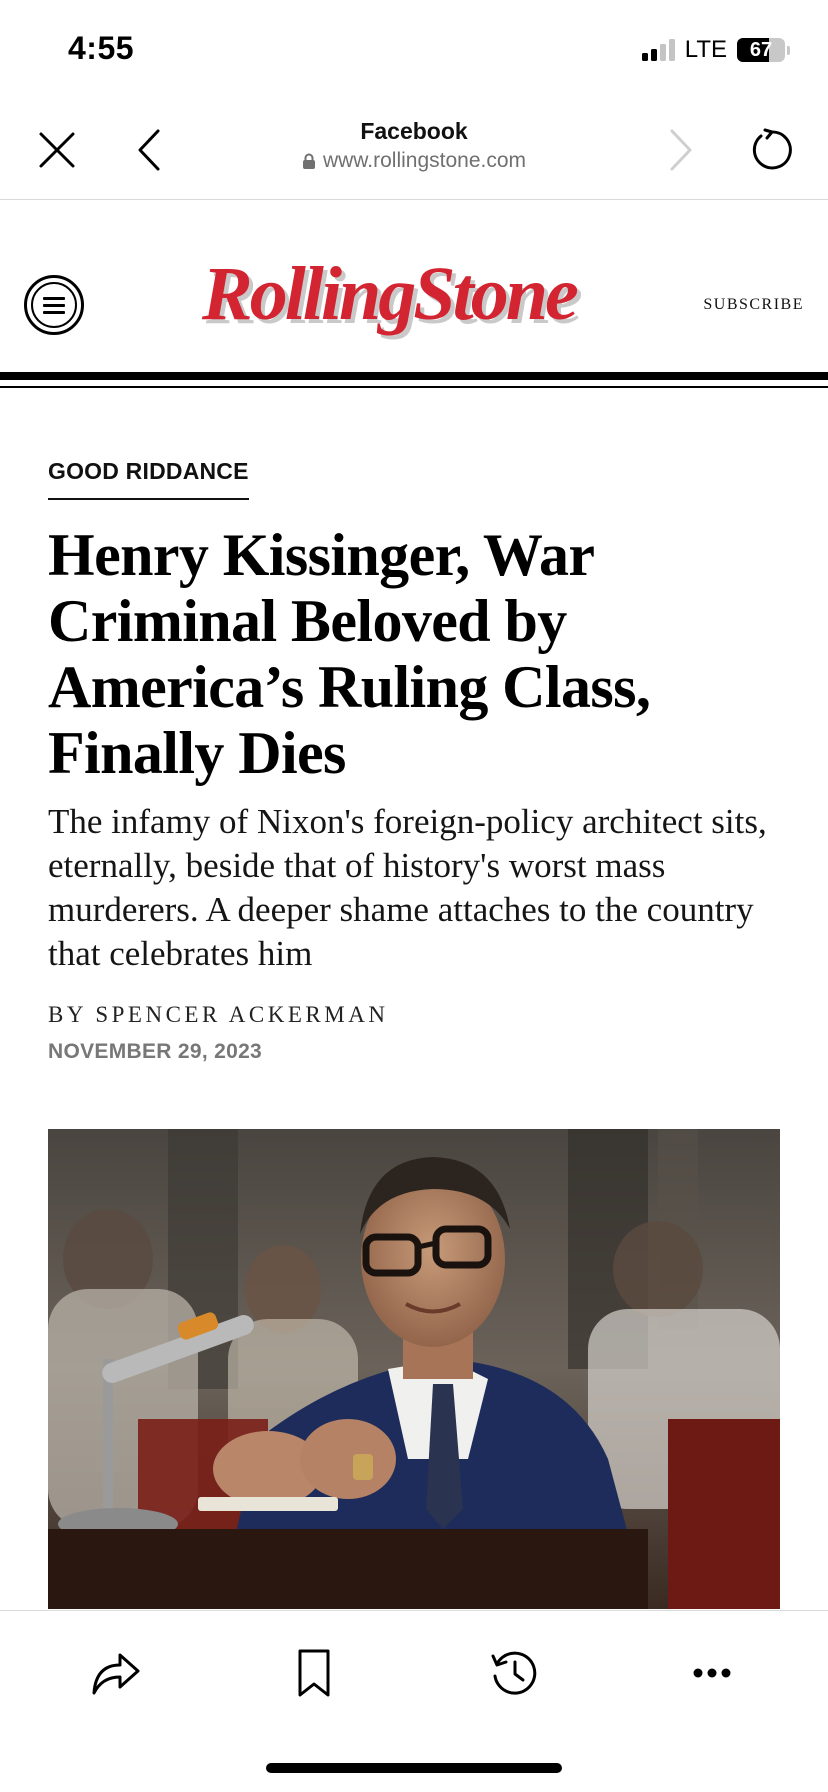 The image size is (828, 1792). What do you see at coordinates (418, 1015) in the screenshot?
I see `article-byline: BY SPENCER ACKERMAN` at bounding box center [418, 1015].